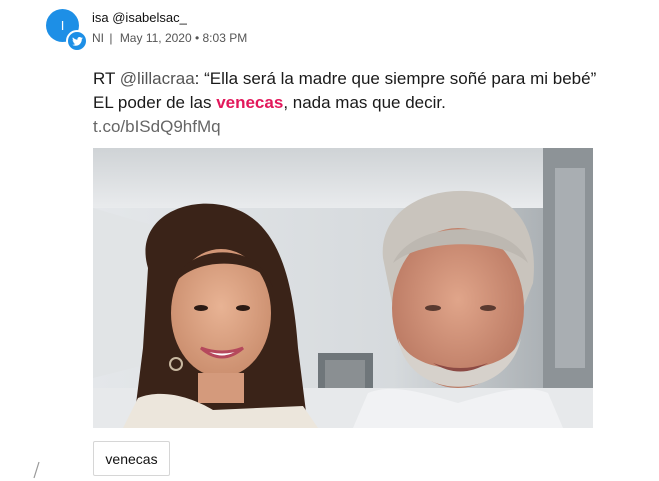 Image resolution: width=659 pixels, height=481 pixels. What do you see at coordinates (183, 38) in the screenshot?
I see `timestamp: May 11, 2020 • 8:03 PM` at bounding box center [183, 38].